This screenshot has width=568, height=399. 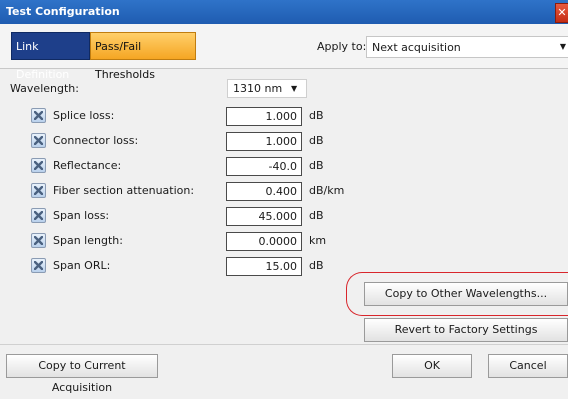 What do you see at coordinates (124, 190) in the screenshot?
I see `row-label: Fiber section attenuation:` at bounding box center [124, 190].